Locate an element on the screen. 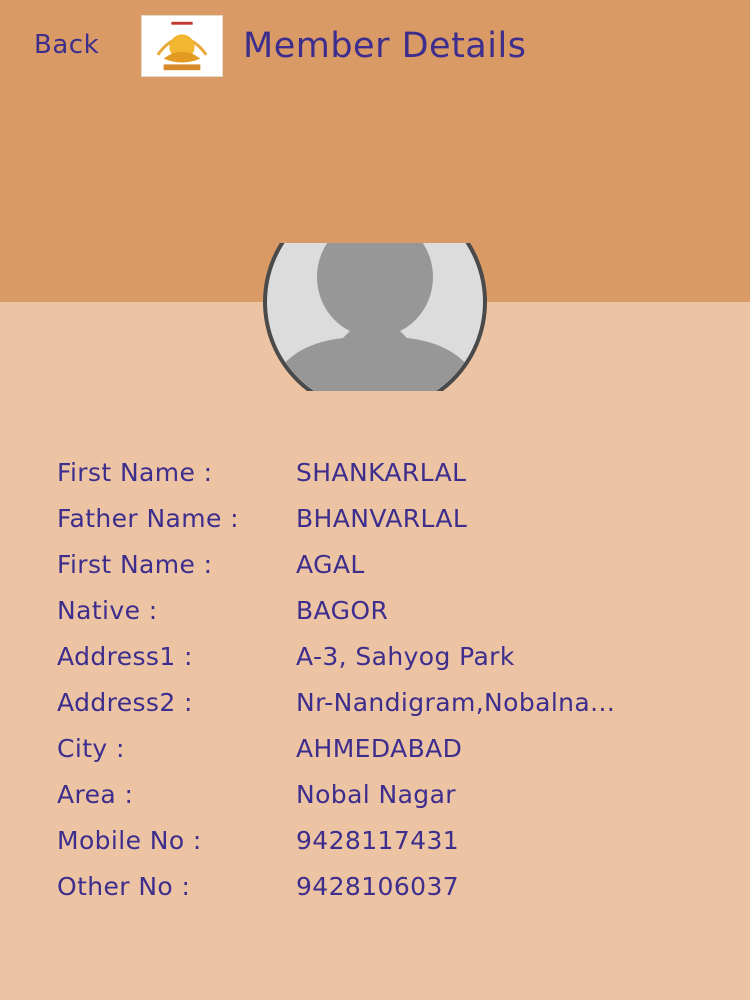  detail-value: SHANKARLAL is located at coordinates (381, 472).